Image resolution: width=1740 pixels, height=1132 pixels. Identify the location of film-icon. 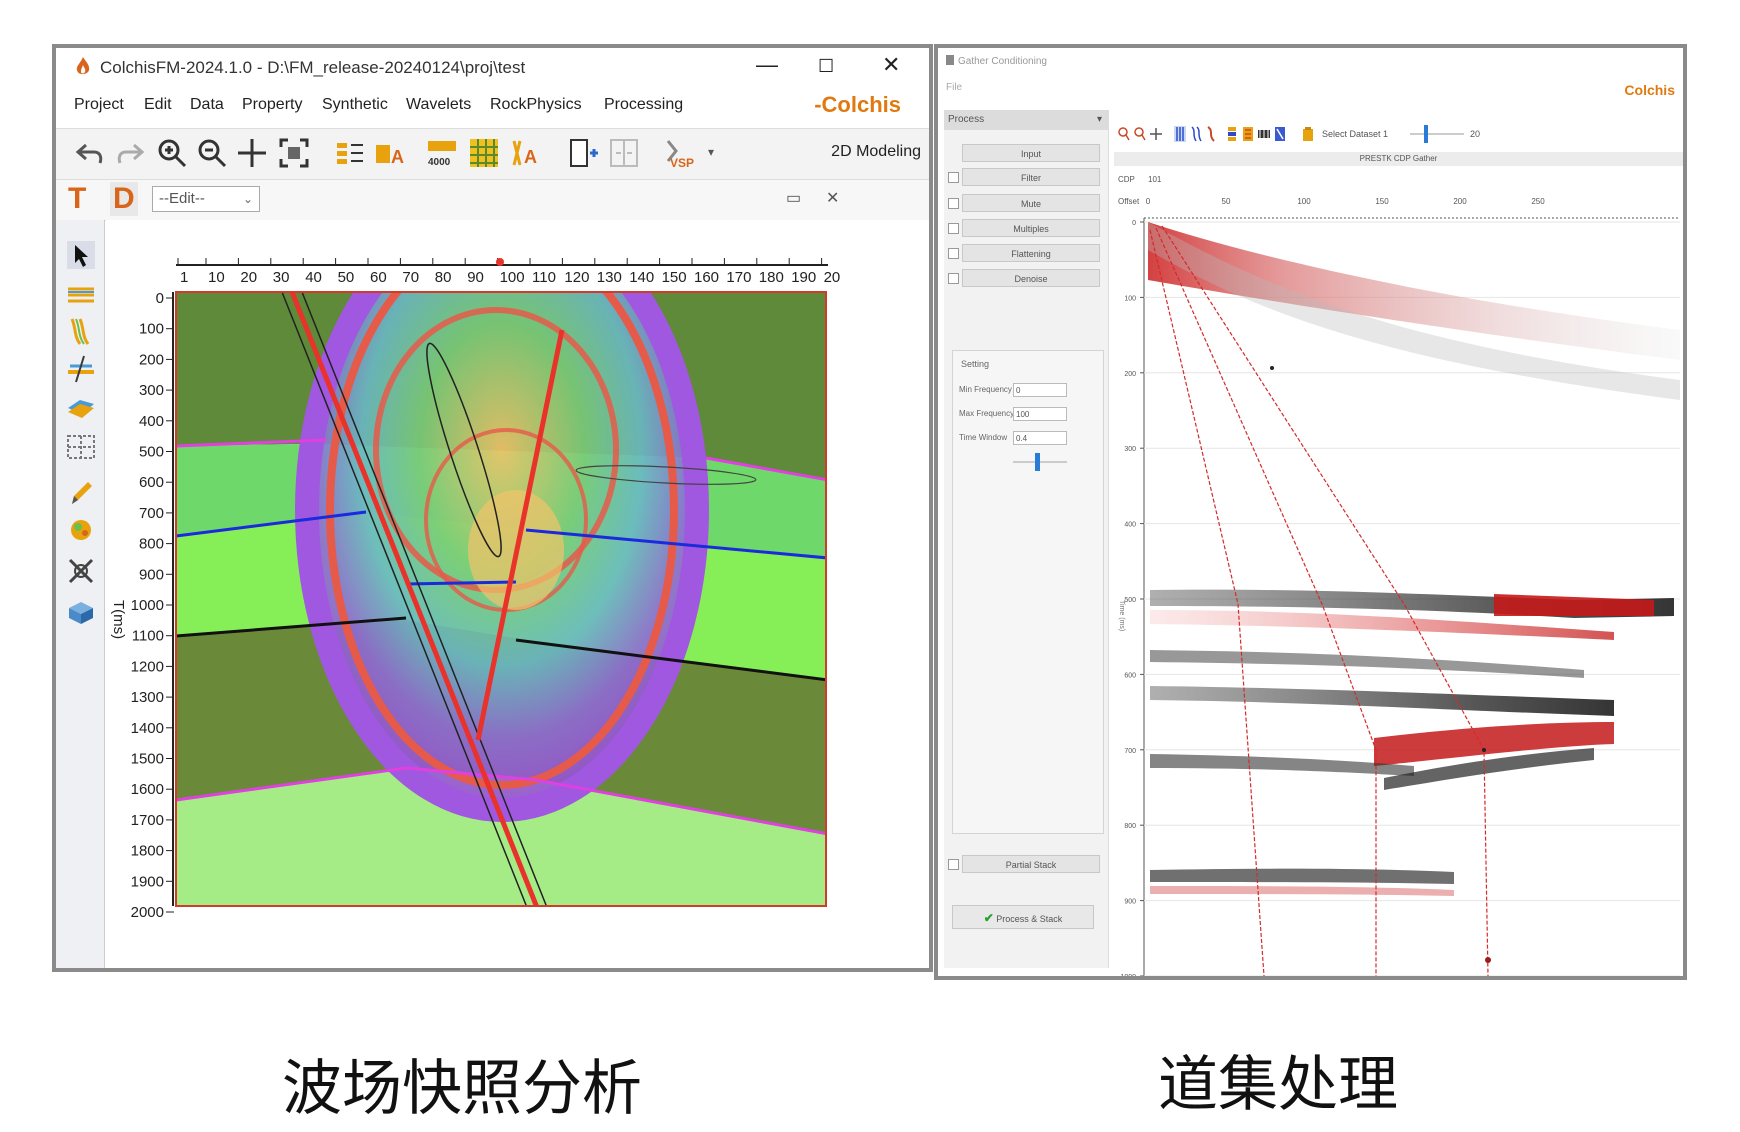
(1264, 134).